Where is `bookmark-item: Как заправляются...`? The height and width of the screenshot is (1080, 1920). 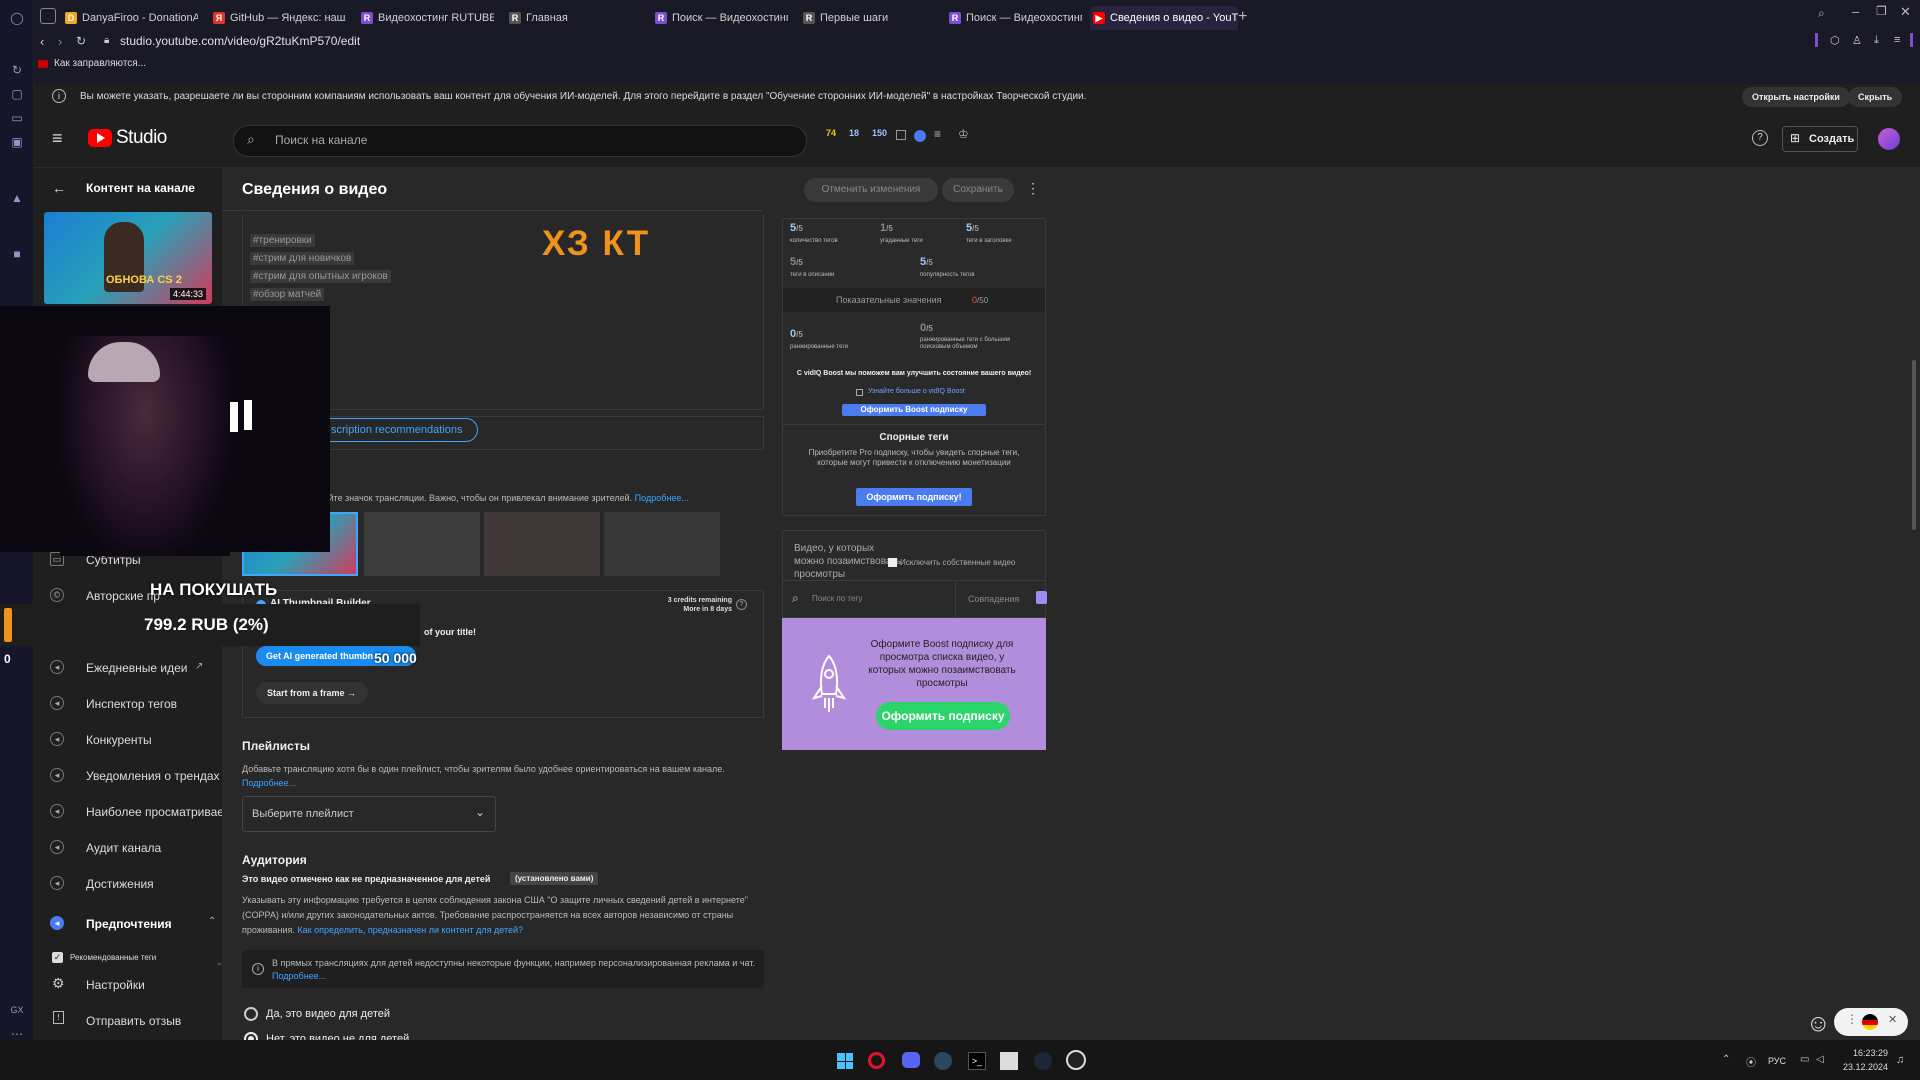 bookmark-item: Как заправляются... is located at coordinates (100, 63).